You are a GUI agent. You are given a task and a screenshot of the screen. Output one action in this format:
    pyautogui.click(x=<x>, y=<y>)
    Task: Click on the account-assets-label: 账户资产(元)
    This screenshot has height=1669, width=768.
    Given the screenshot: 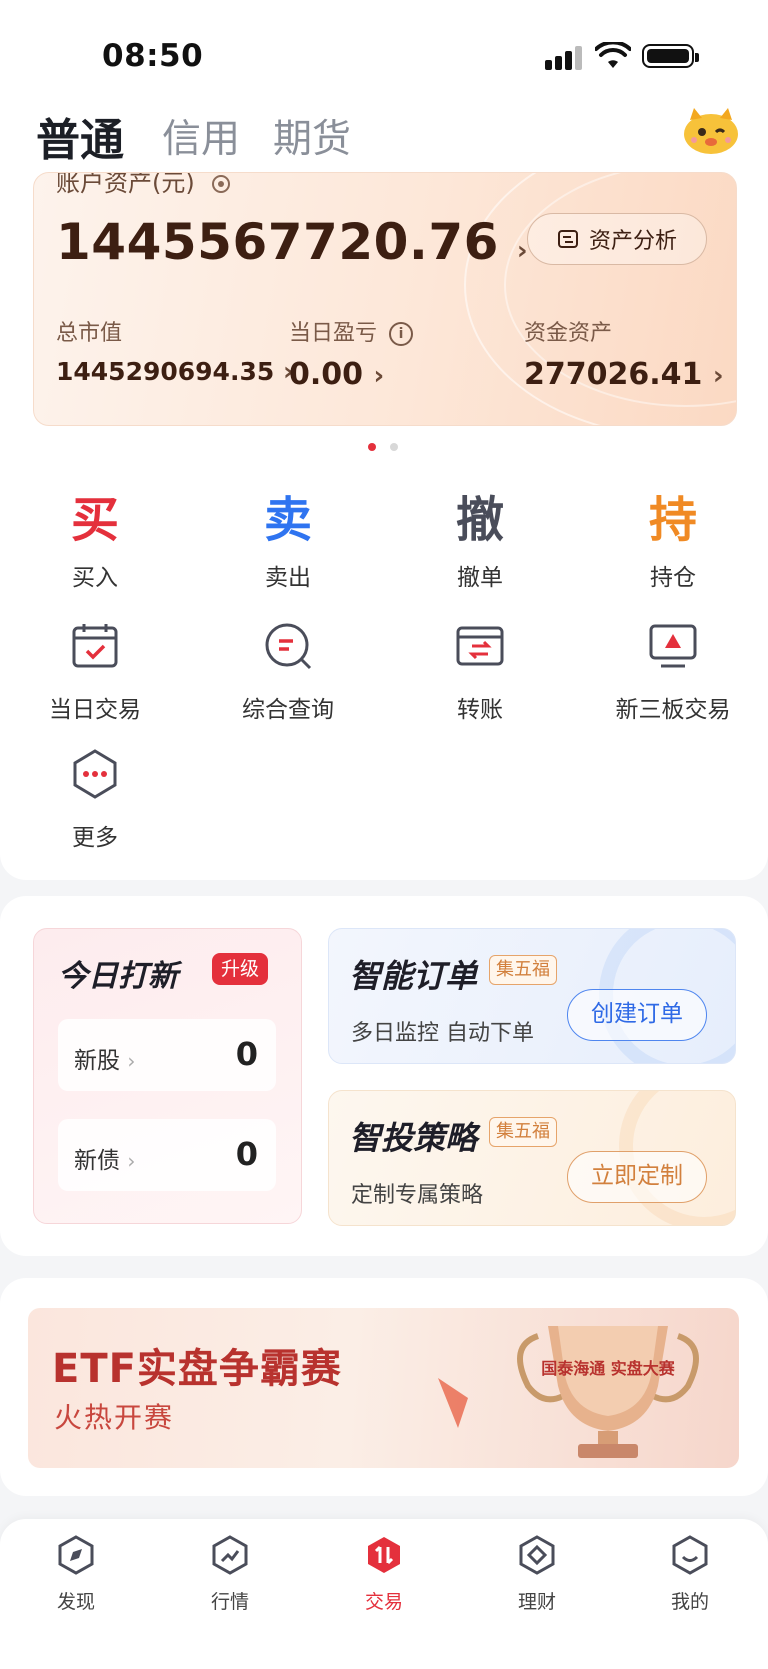 What is the action you would take?
    pyautogui.click(x=144, y=185)
    